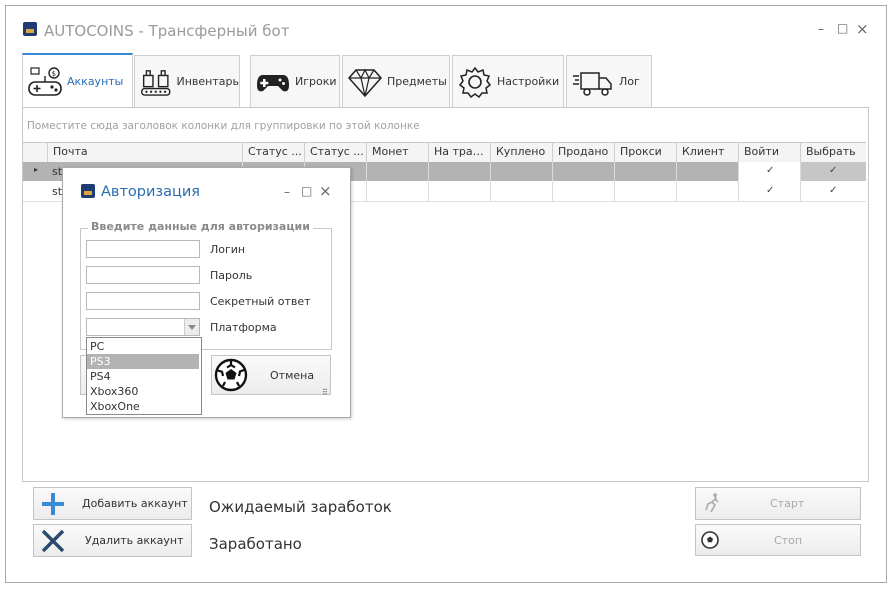 This screenshot has height=590, width=891. What do you see at coordinates (134, 540) in the screenshot?
I see `remove-account-label: Удалить аккаунт` at bounding box center [134, 540].